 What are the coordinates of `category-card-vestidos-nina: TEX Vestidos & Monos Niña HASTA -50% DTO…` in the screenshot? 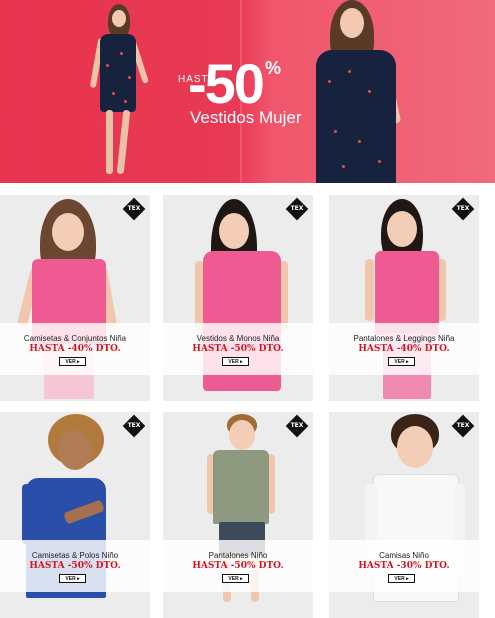 It's located at (238, 298).